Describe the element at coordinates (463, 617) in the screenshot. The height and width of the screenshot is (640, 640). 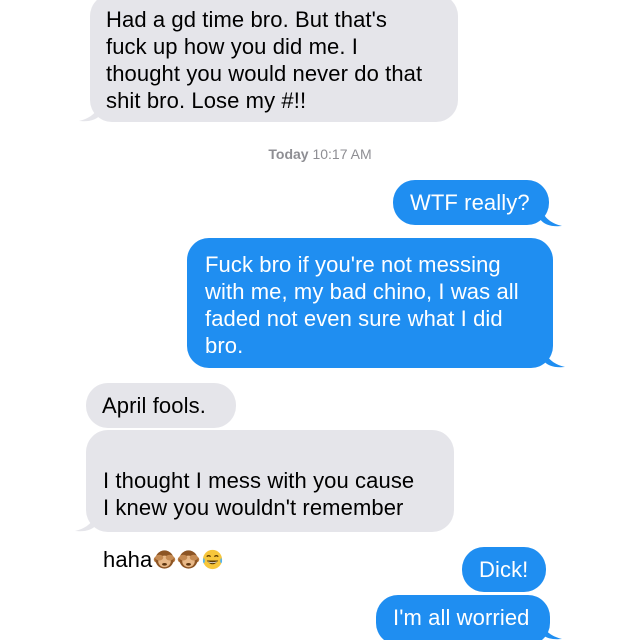
I see `outgoing-message-bubble: I'm all worried` at that location.